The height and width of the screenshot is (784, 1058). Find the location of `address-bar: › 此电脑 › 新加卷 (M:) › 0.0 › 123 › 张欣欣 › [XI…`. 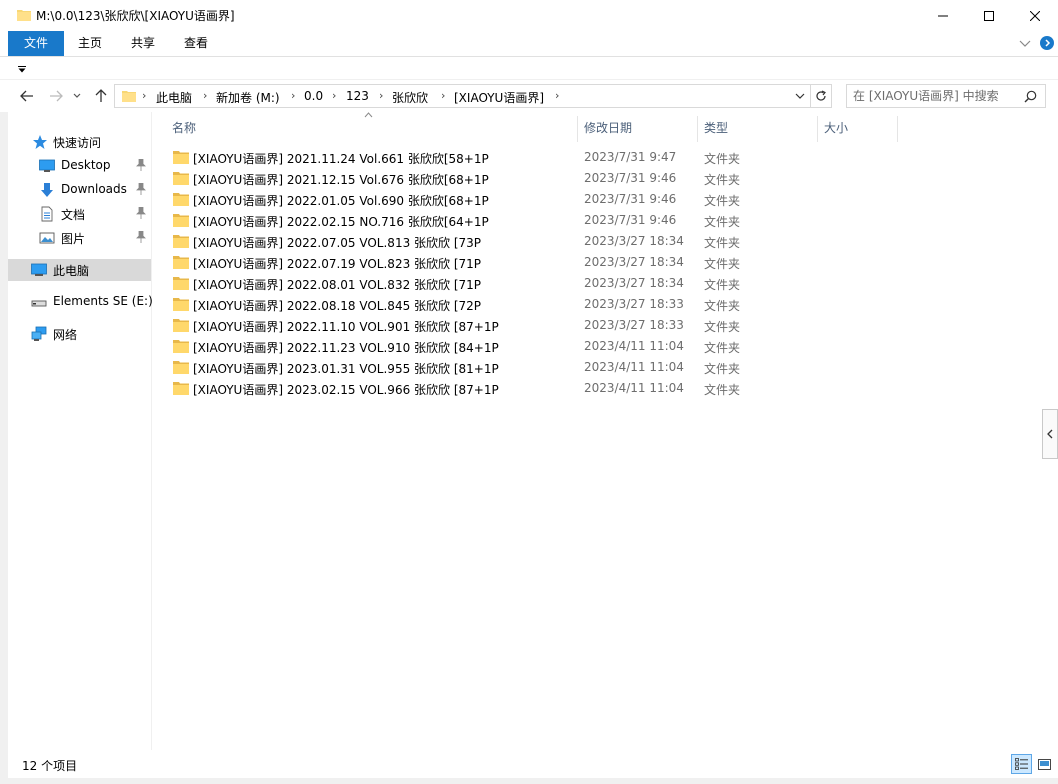

address-bar: › 此电脑 › 新加卷 (M:) › 0.0 › 123 › 张欣欣 › [XI… is located at coordinates (462, 96).